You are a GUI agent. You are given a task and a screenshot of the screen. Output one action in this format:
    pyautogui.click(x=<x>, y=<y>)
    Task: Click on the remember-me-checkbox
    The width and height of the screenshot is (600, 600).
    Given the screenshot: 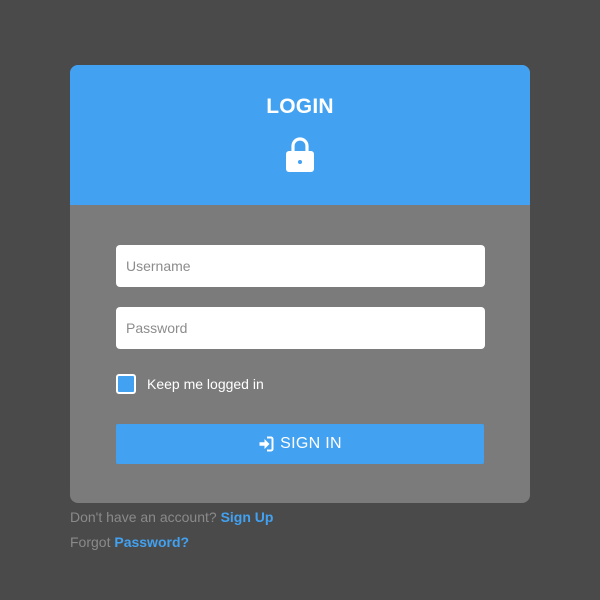 What is the action you would take?
    pyautogui.click(x=126, y=384)
    